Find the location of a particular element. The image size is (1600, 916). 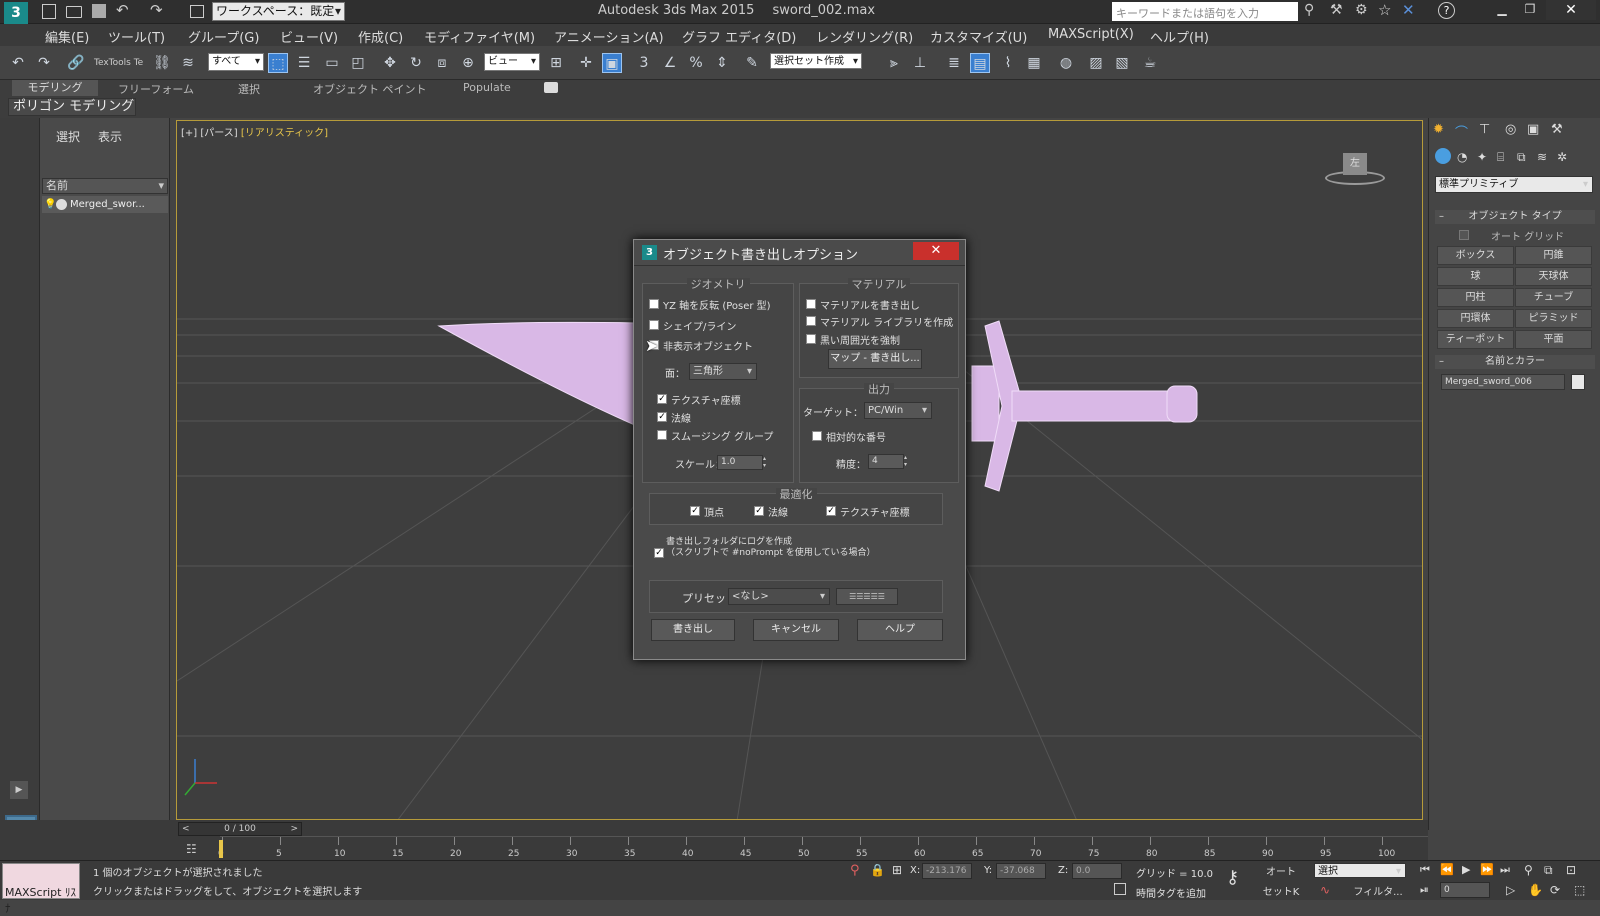

wrench-icon: ⚒ is located at coordinates (1336, 10).